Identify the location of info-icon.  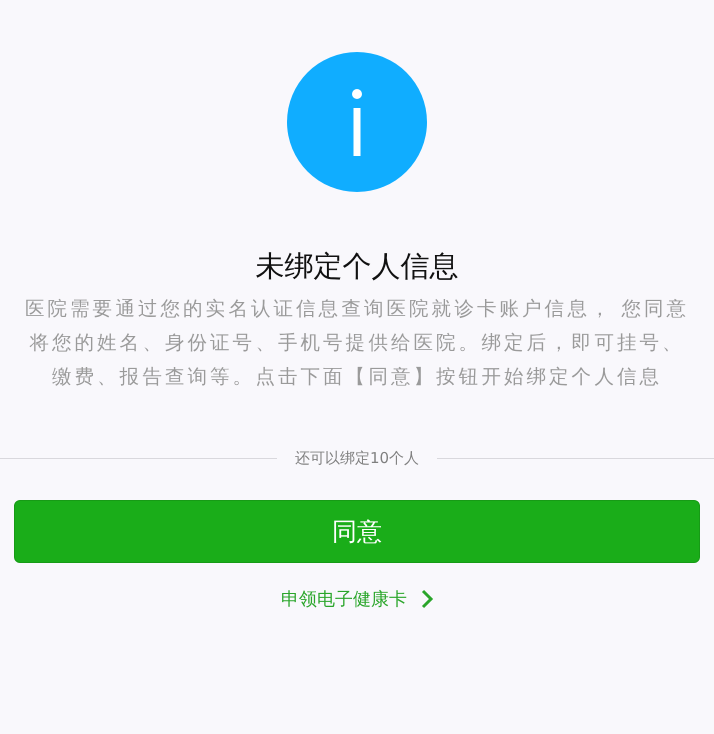
(357, 122).